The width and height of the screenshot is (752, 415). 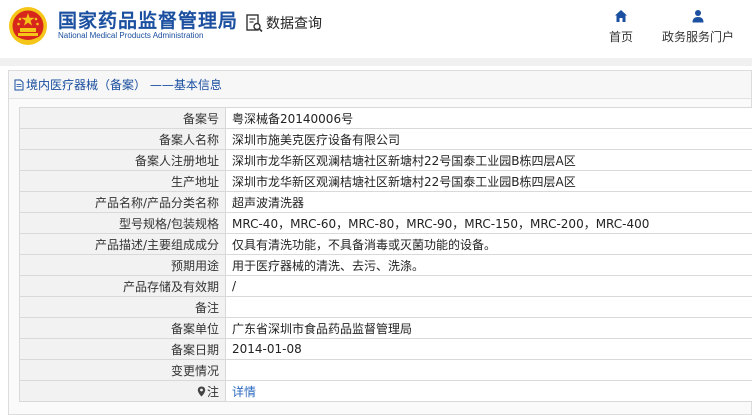 I want to click on field-label: 预期用途, so click(x=122, y=265).